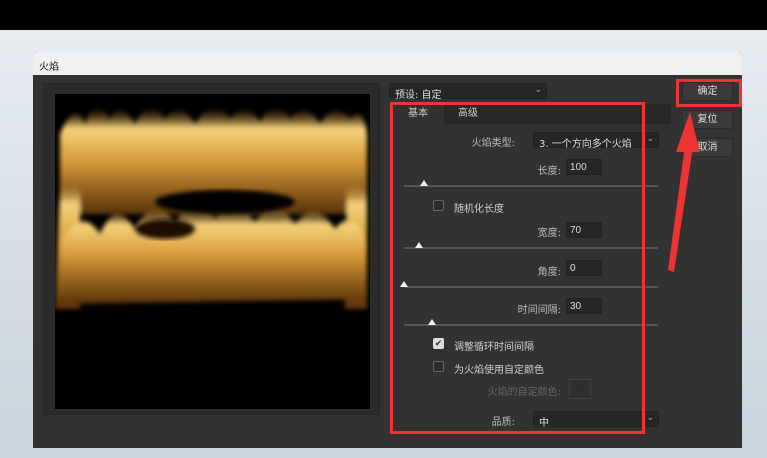 The width and height of the screenshot is (767, 458). I want to click on dialog-title: 火焰, so click(387, 63).